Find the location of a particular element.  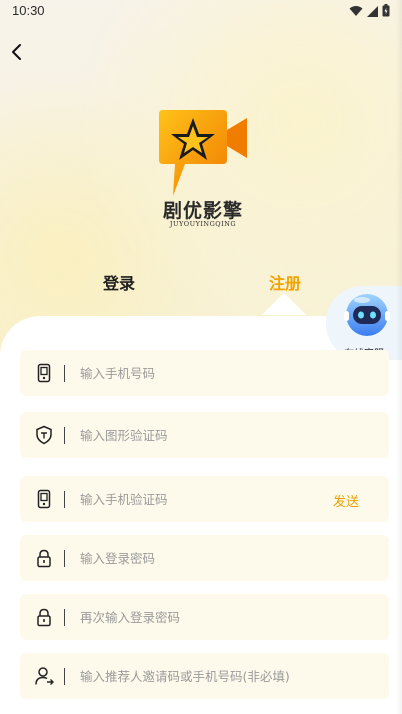

customer-service-button: 在线客服 is located at coordinates (364, 323).